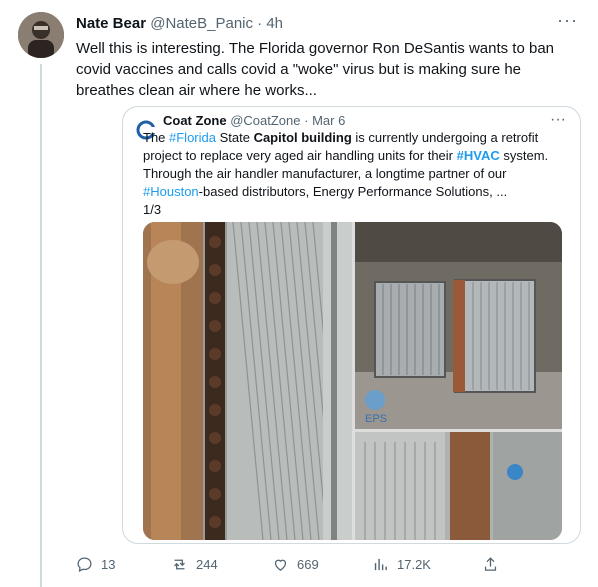  What do you see at coordinates (274, 23) in the screenshot?
I see `timestamp: 4h` at bounding box center [274, 23].